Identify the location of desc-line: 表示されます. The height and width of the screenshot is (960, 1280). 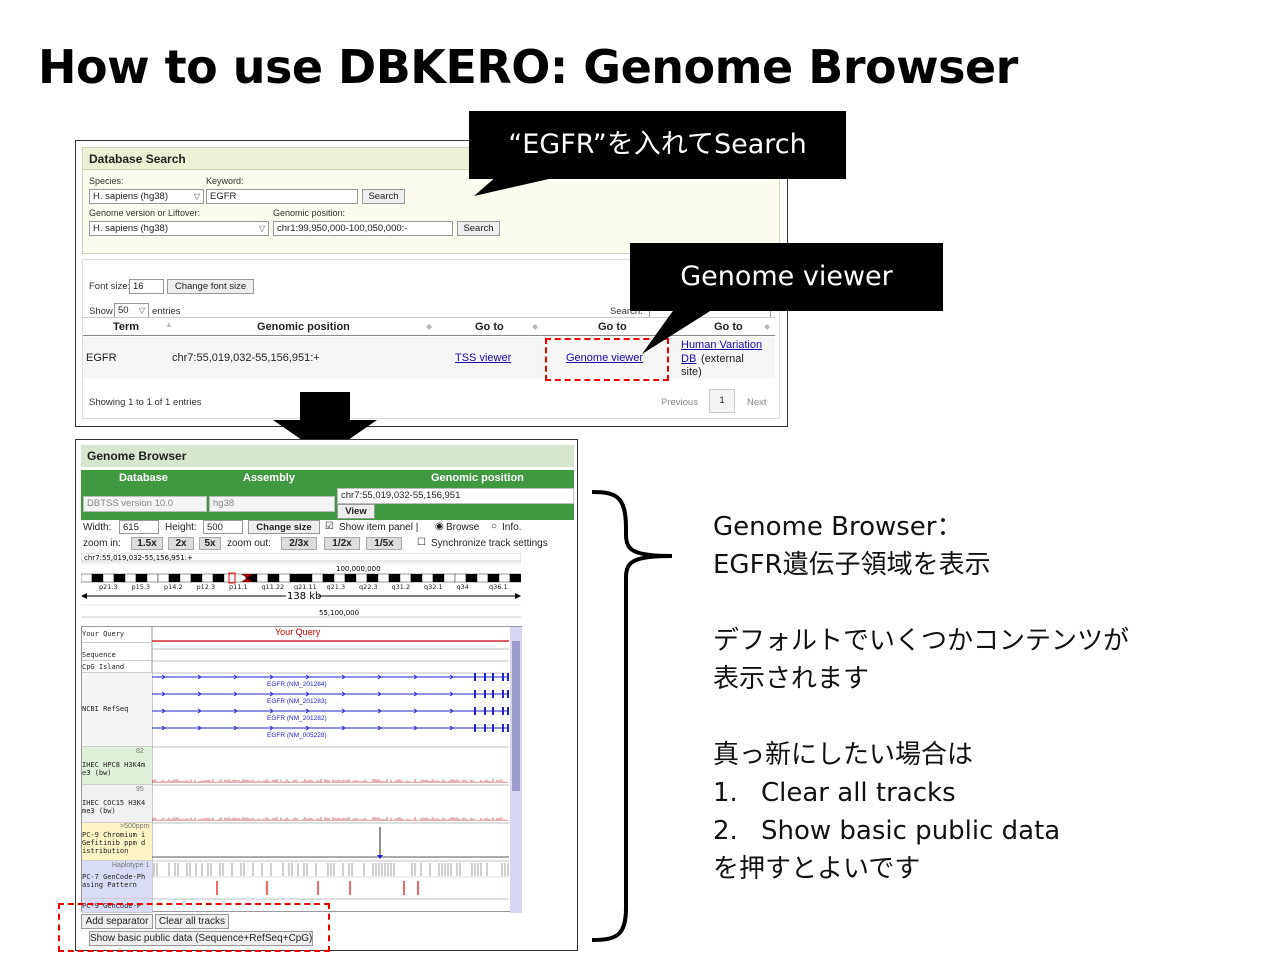
(791, 679).